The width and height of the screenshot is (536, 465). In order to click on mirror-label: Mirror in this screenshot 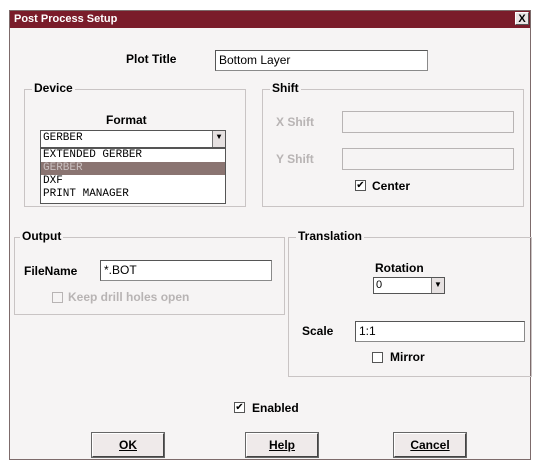, I will do `click(407, 357)`.